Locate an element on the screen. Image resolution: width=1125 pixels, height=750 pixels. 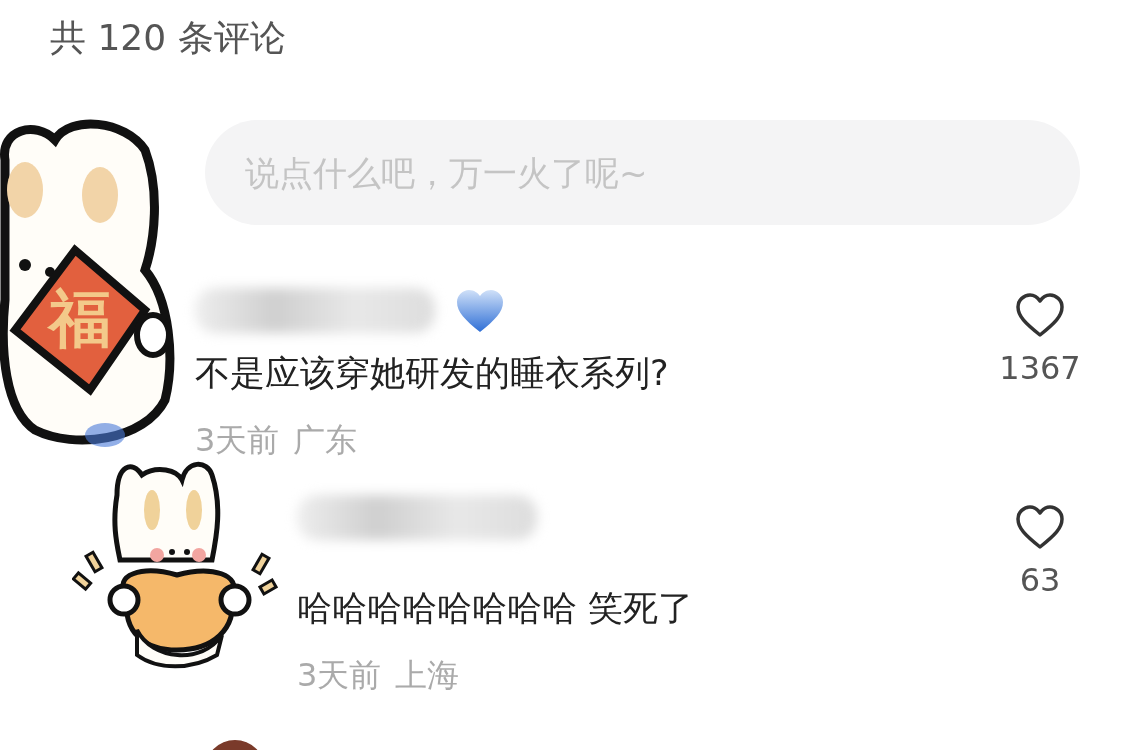
like-count: 63 is located at coordinates (1040, 580).